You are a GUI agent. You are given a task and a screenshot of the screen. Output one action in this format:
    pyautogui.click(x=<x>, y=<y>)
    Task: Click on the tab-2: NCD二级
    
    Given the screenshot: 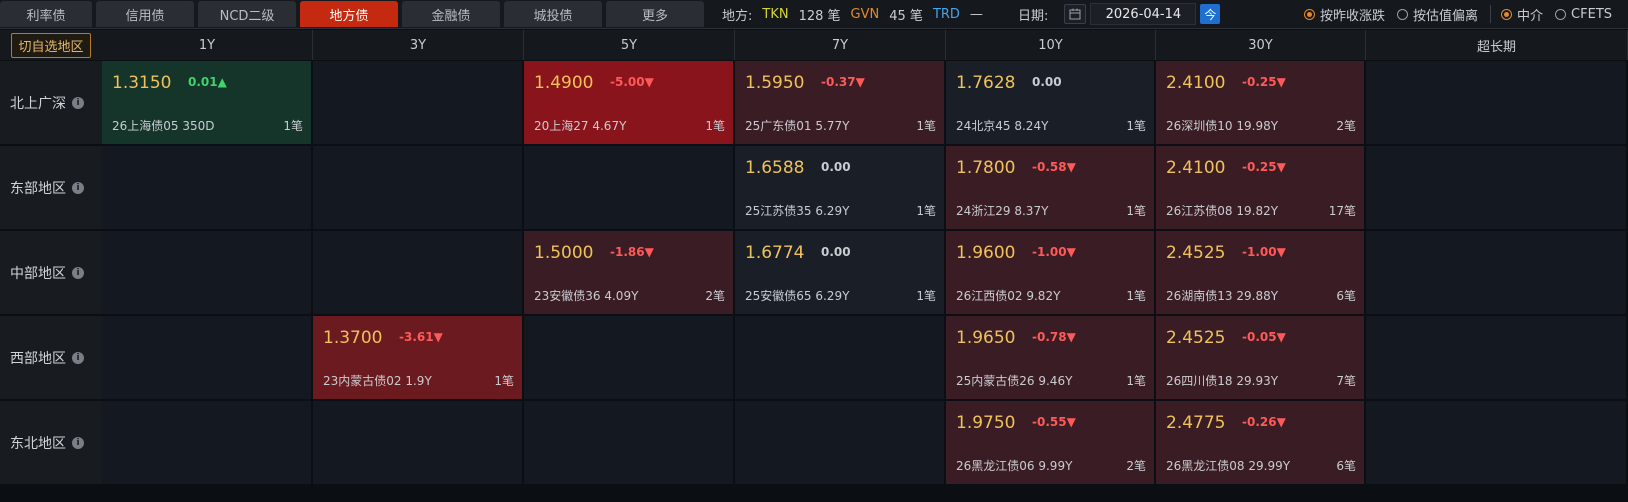 What is the action you would take?
    pyautogui.click(x=247, y=14)
    